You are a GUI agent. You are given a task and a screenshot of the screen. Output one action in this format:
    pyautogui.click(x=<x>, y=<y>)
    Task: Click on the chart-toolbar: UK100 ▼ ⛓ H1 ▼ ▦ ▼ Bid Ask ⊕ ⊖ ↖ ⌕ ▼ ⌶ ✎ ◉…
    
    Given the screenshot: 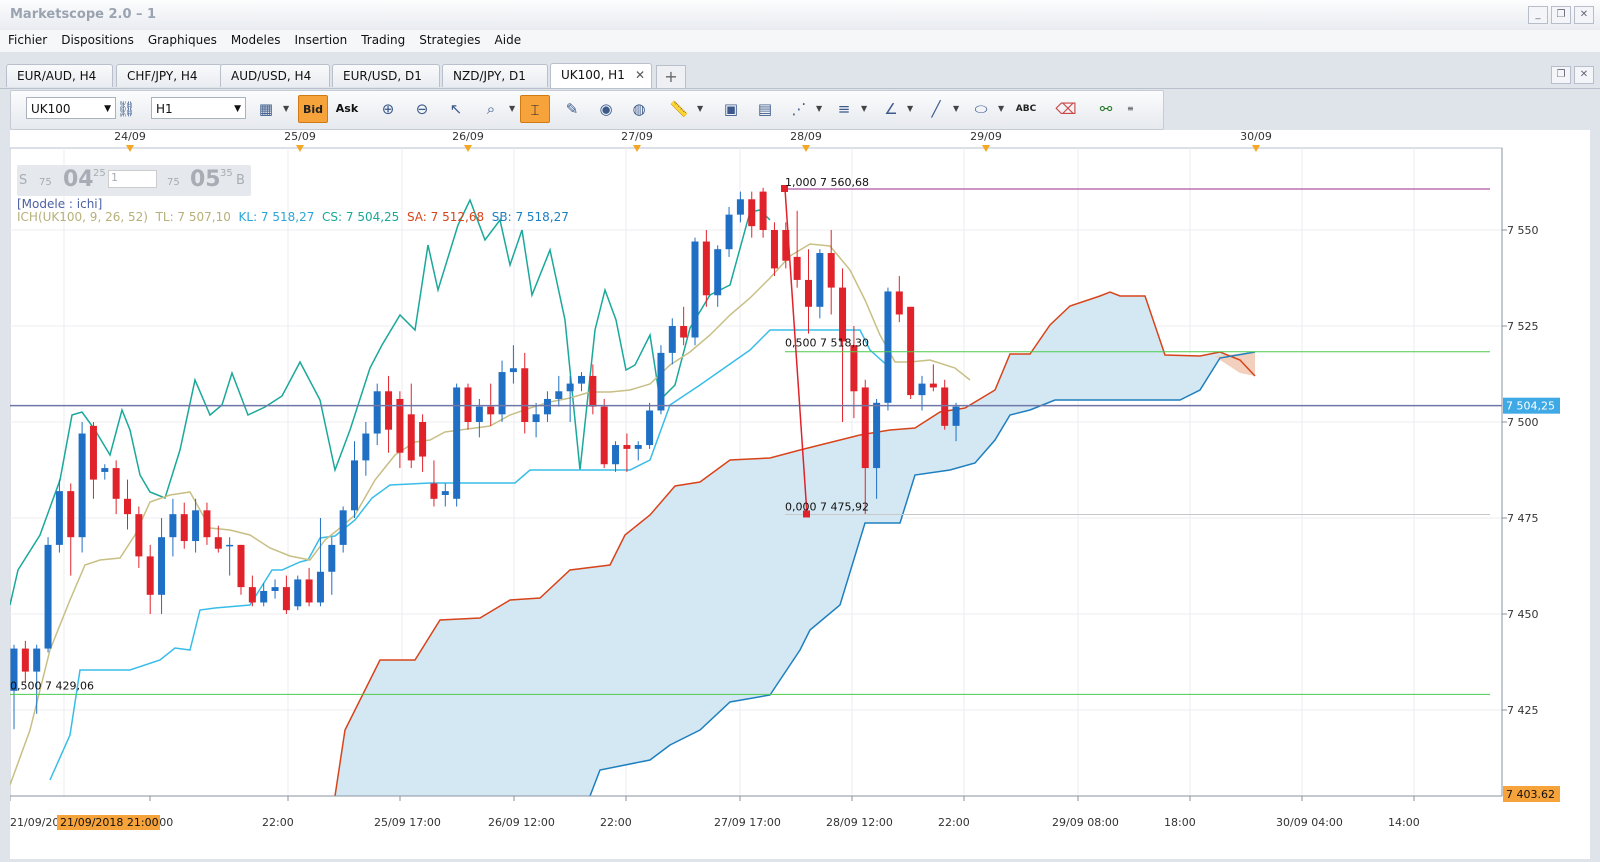 What is the action you would take?
    pyautogui.click(x=587, y=110)
    